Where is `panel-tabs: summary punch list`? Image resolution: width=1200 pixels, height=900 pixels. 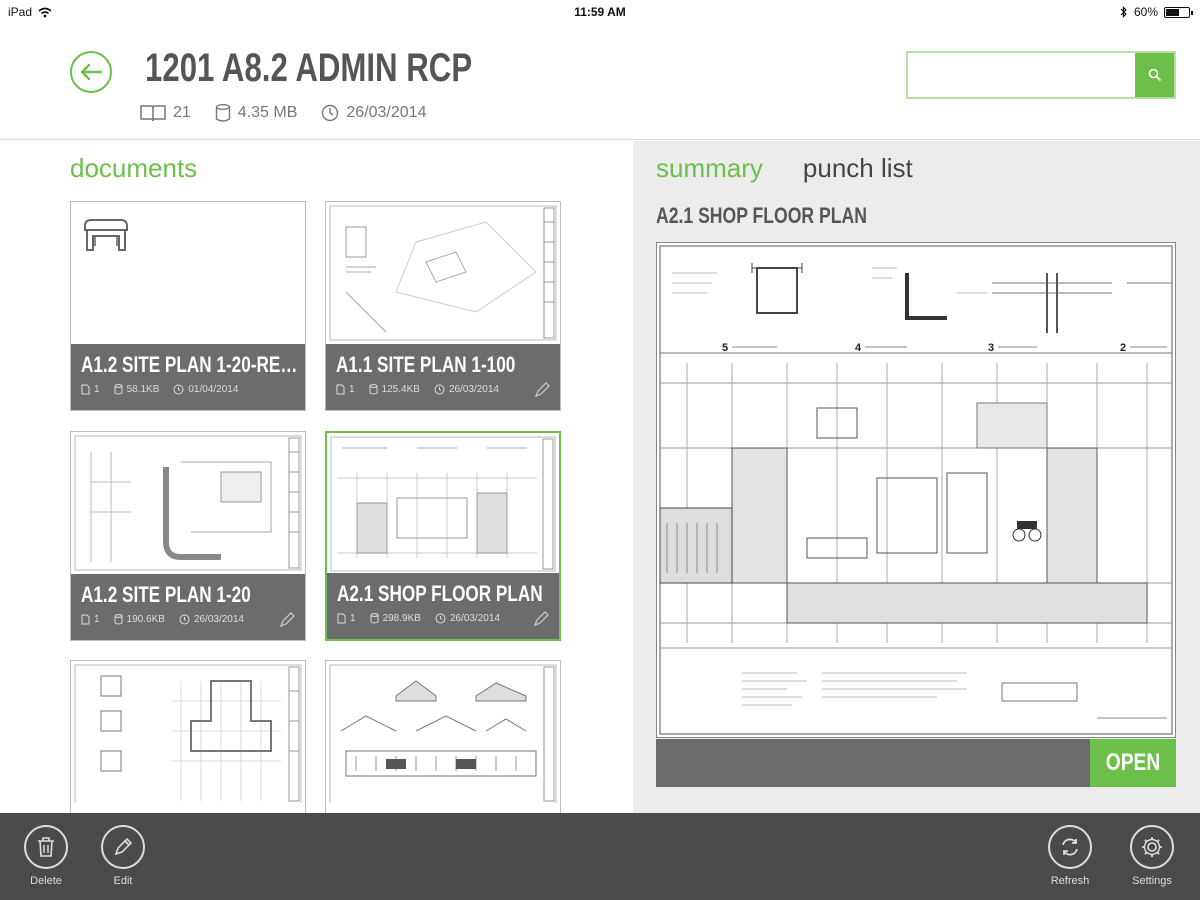 panel-tabs: summary punch list is located at coordinates (784, 168).